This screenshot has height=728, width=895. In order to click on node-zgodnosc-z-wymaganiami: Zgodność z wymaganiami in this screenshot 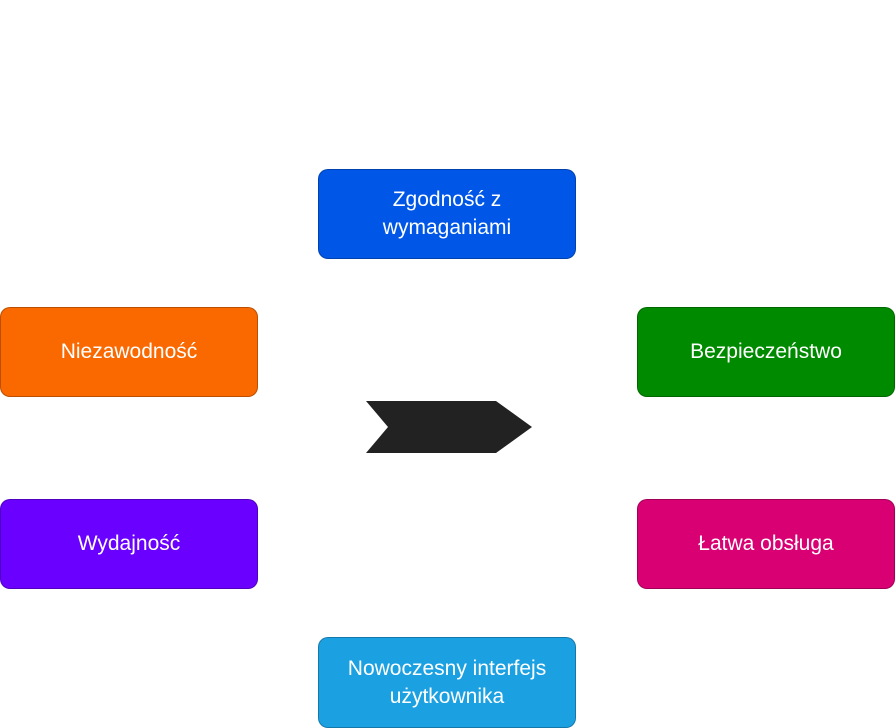, I will do `click(447, 214)`.